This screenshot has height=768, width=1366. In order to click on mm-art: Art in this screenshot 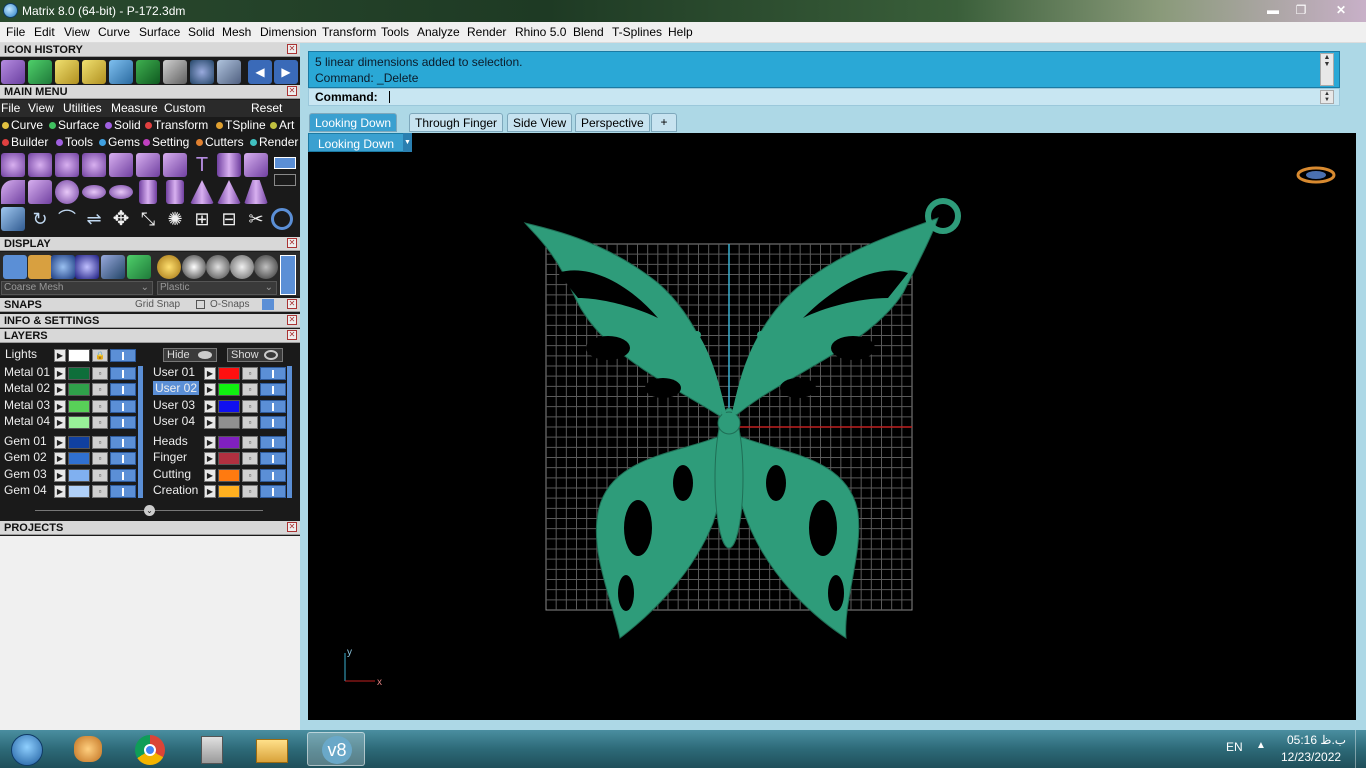, I will do `click(282, 125)`.